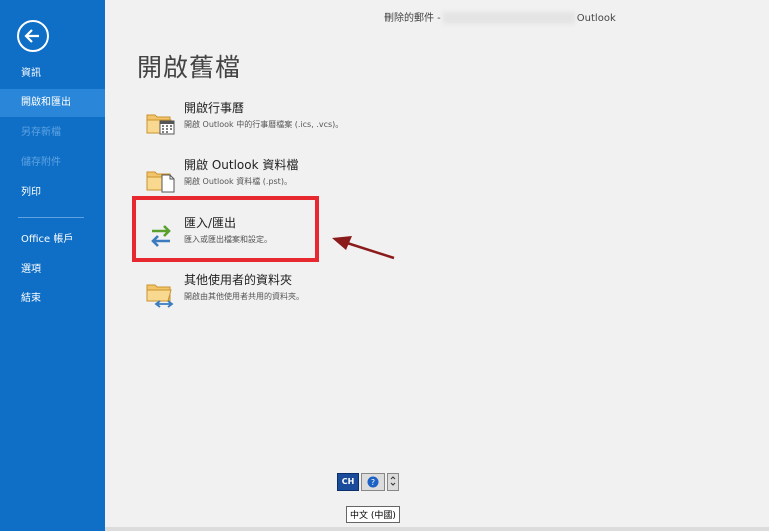 The height and width of the screenshot is (531, 769). I want to click on nav-item-options: 選項, so click(52, 270).